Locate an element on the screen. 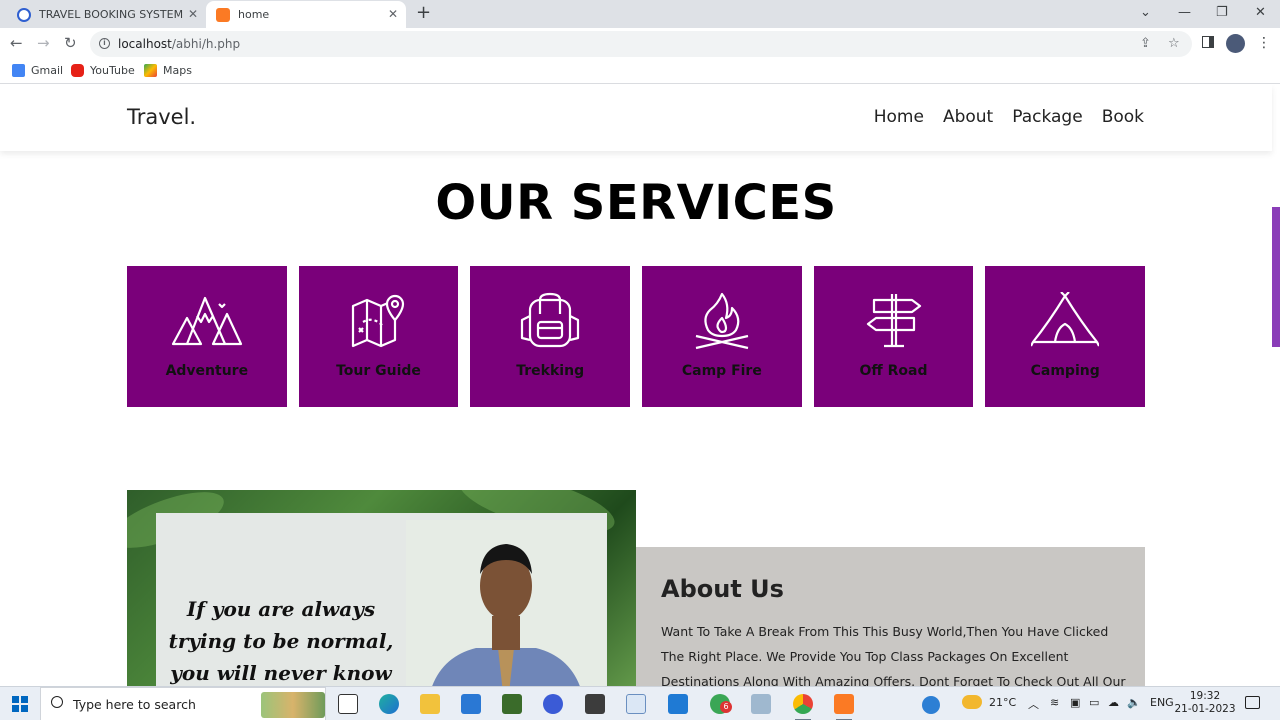 The image size is (1280, 720). service-label: Trekking is located at coordinates (550, 371).